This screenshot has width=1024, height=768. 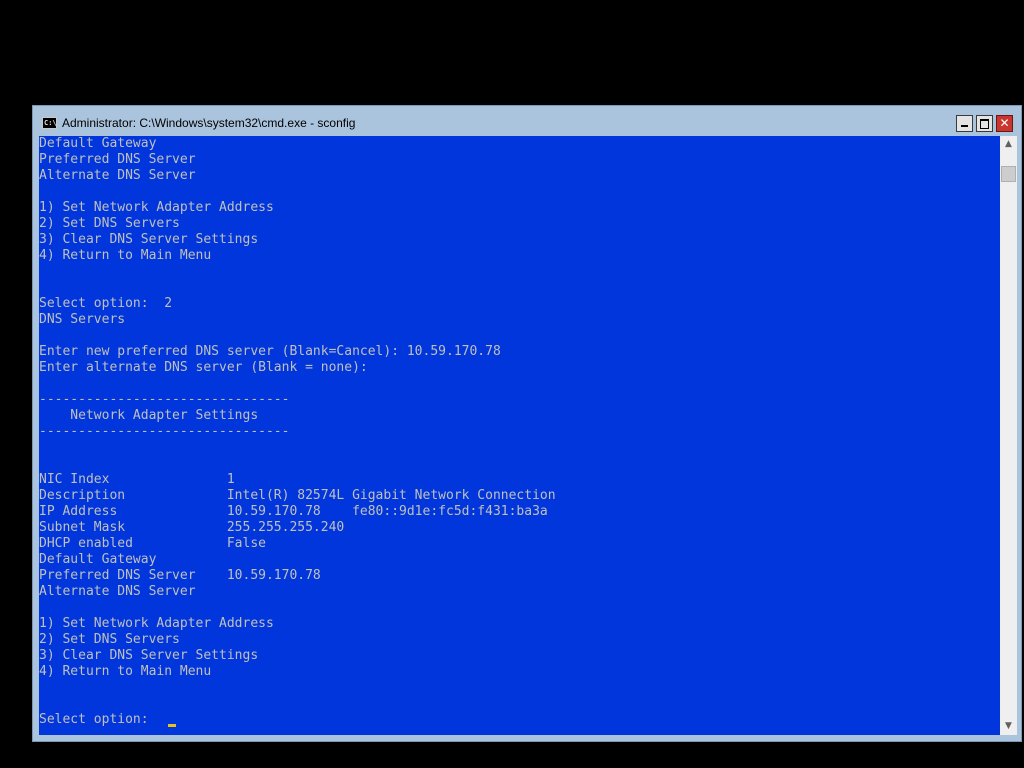 I want to click on minimize-icon, so click(x=964, y=126).